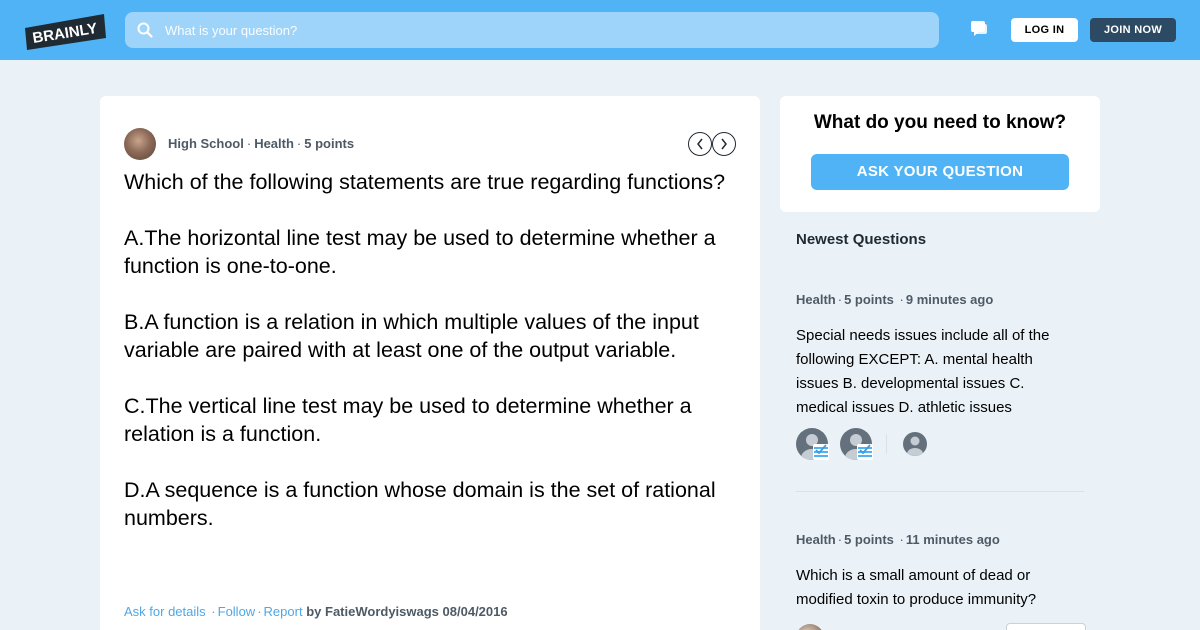 The image size is (1200, 630). I want to click on search-placeholder: What is your question?, so click(231, 30).